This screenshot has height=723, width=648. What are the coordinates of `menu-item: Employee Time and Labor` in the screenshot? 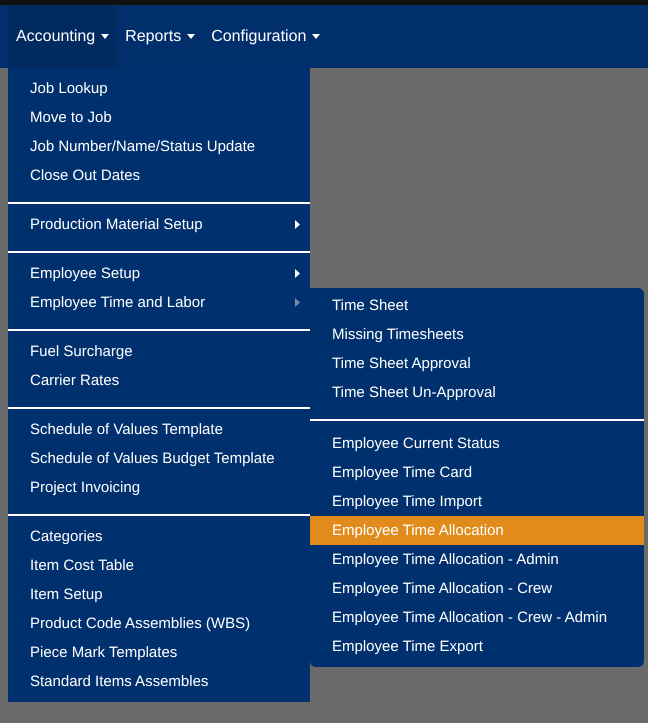 It's located at (159, 302).